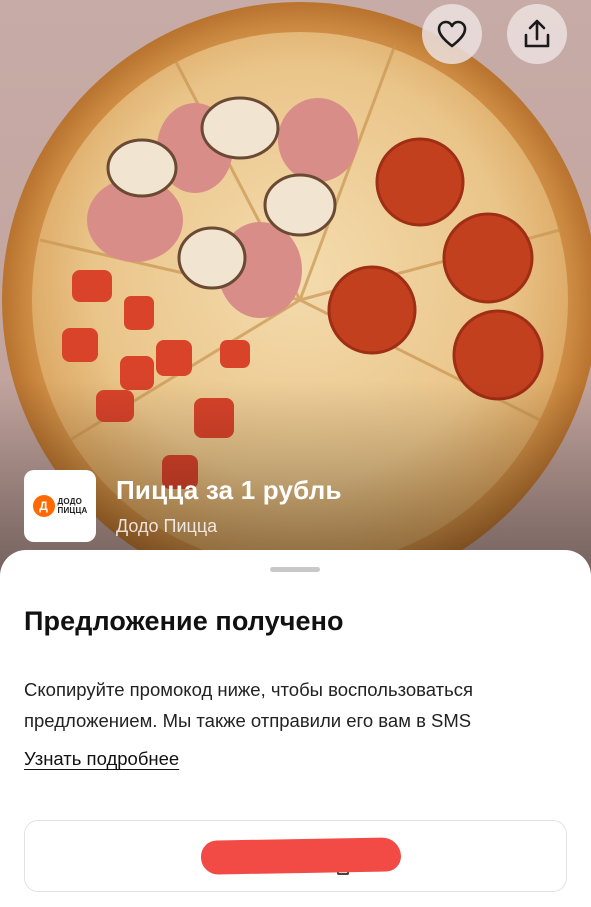 The width and height of the screenshot is (591, 907). Describe the element at coordinates (295, 569) in the screenshot. I see `sheet-grabber` at that location.